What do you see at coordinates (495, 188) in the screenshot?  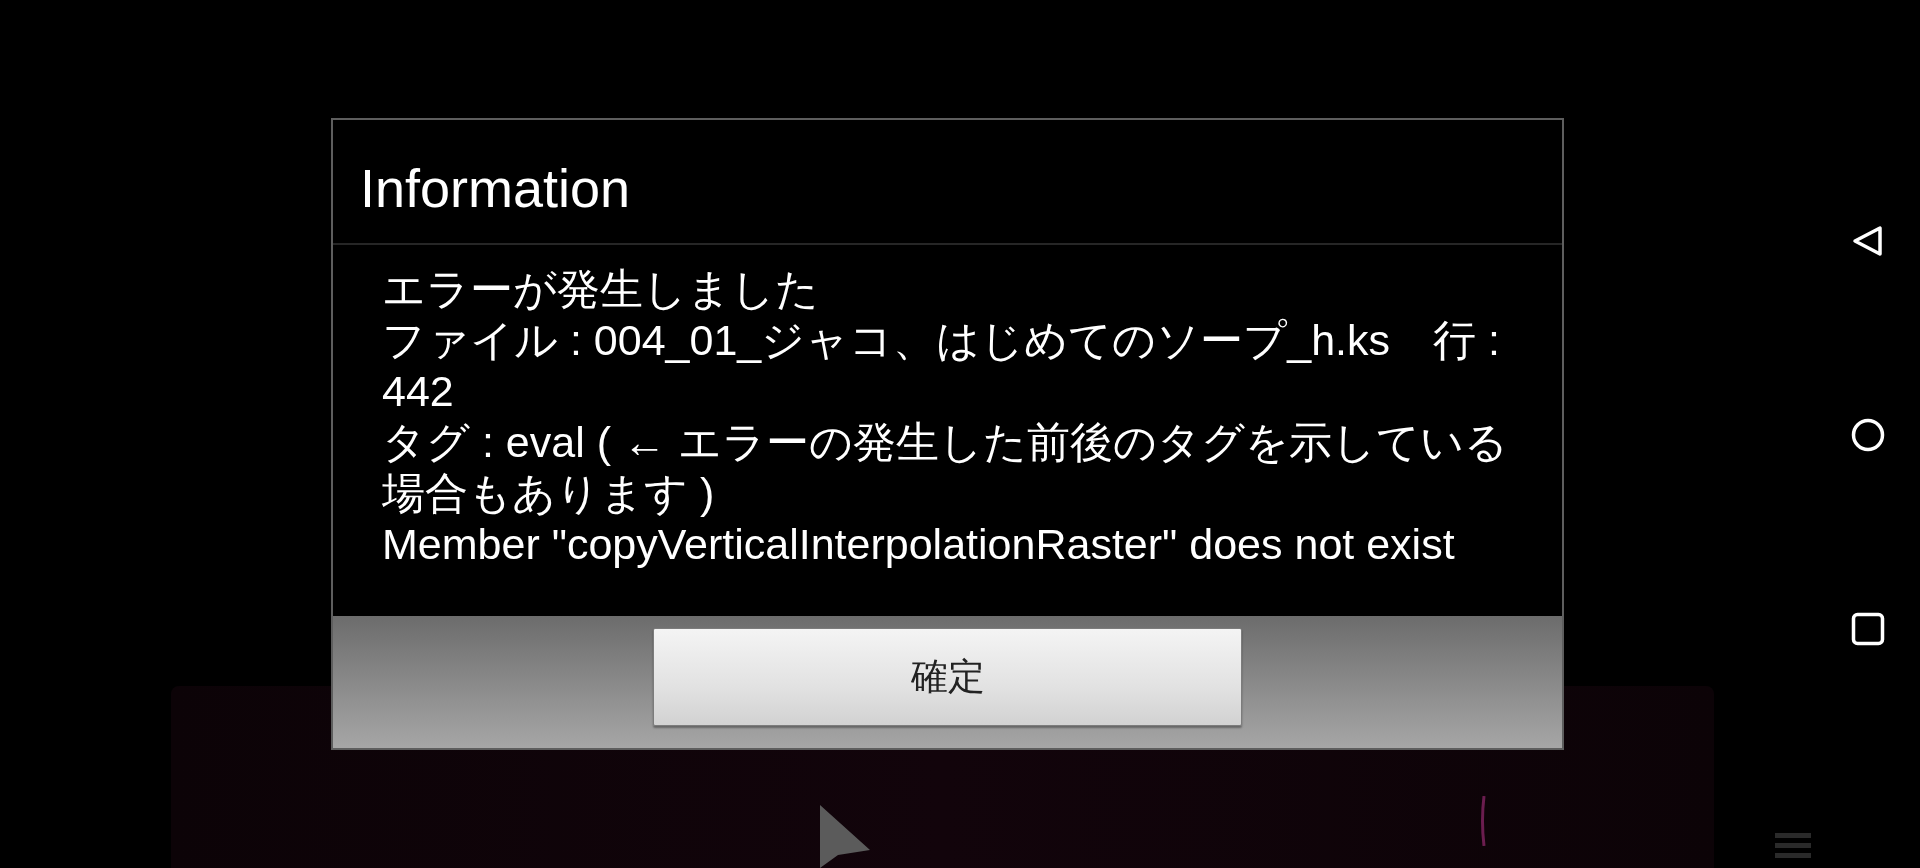 I see `dialog-title: Information` at bounding box center [495, 188].